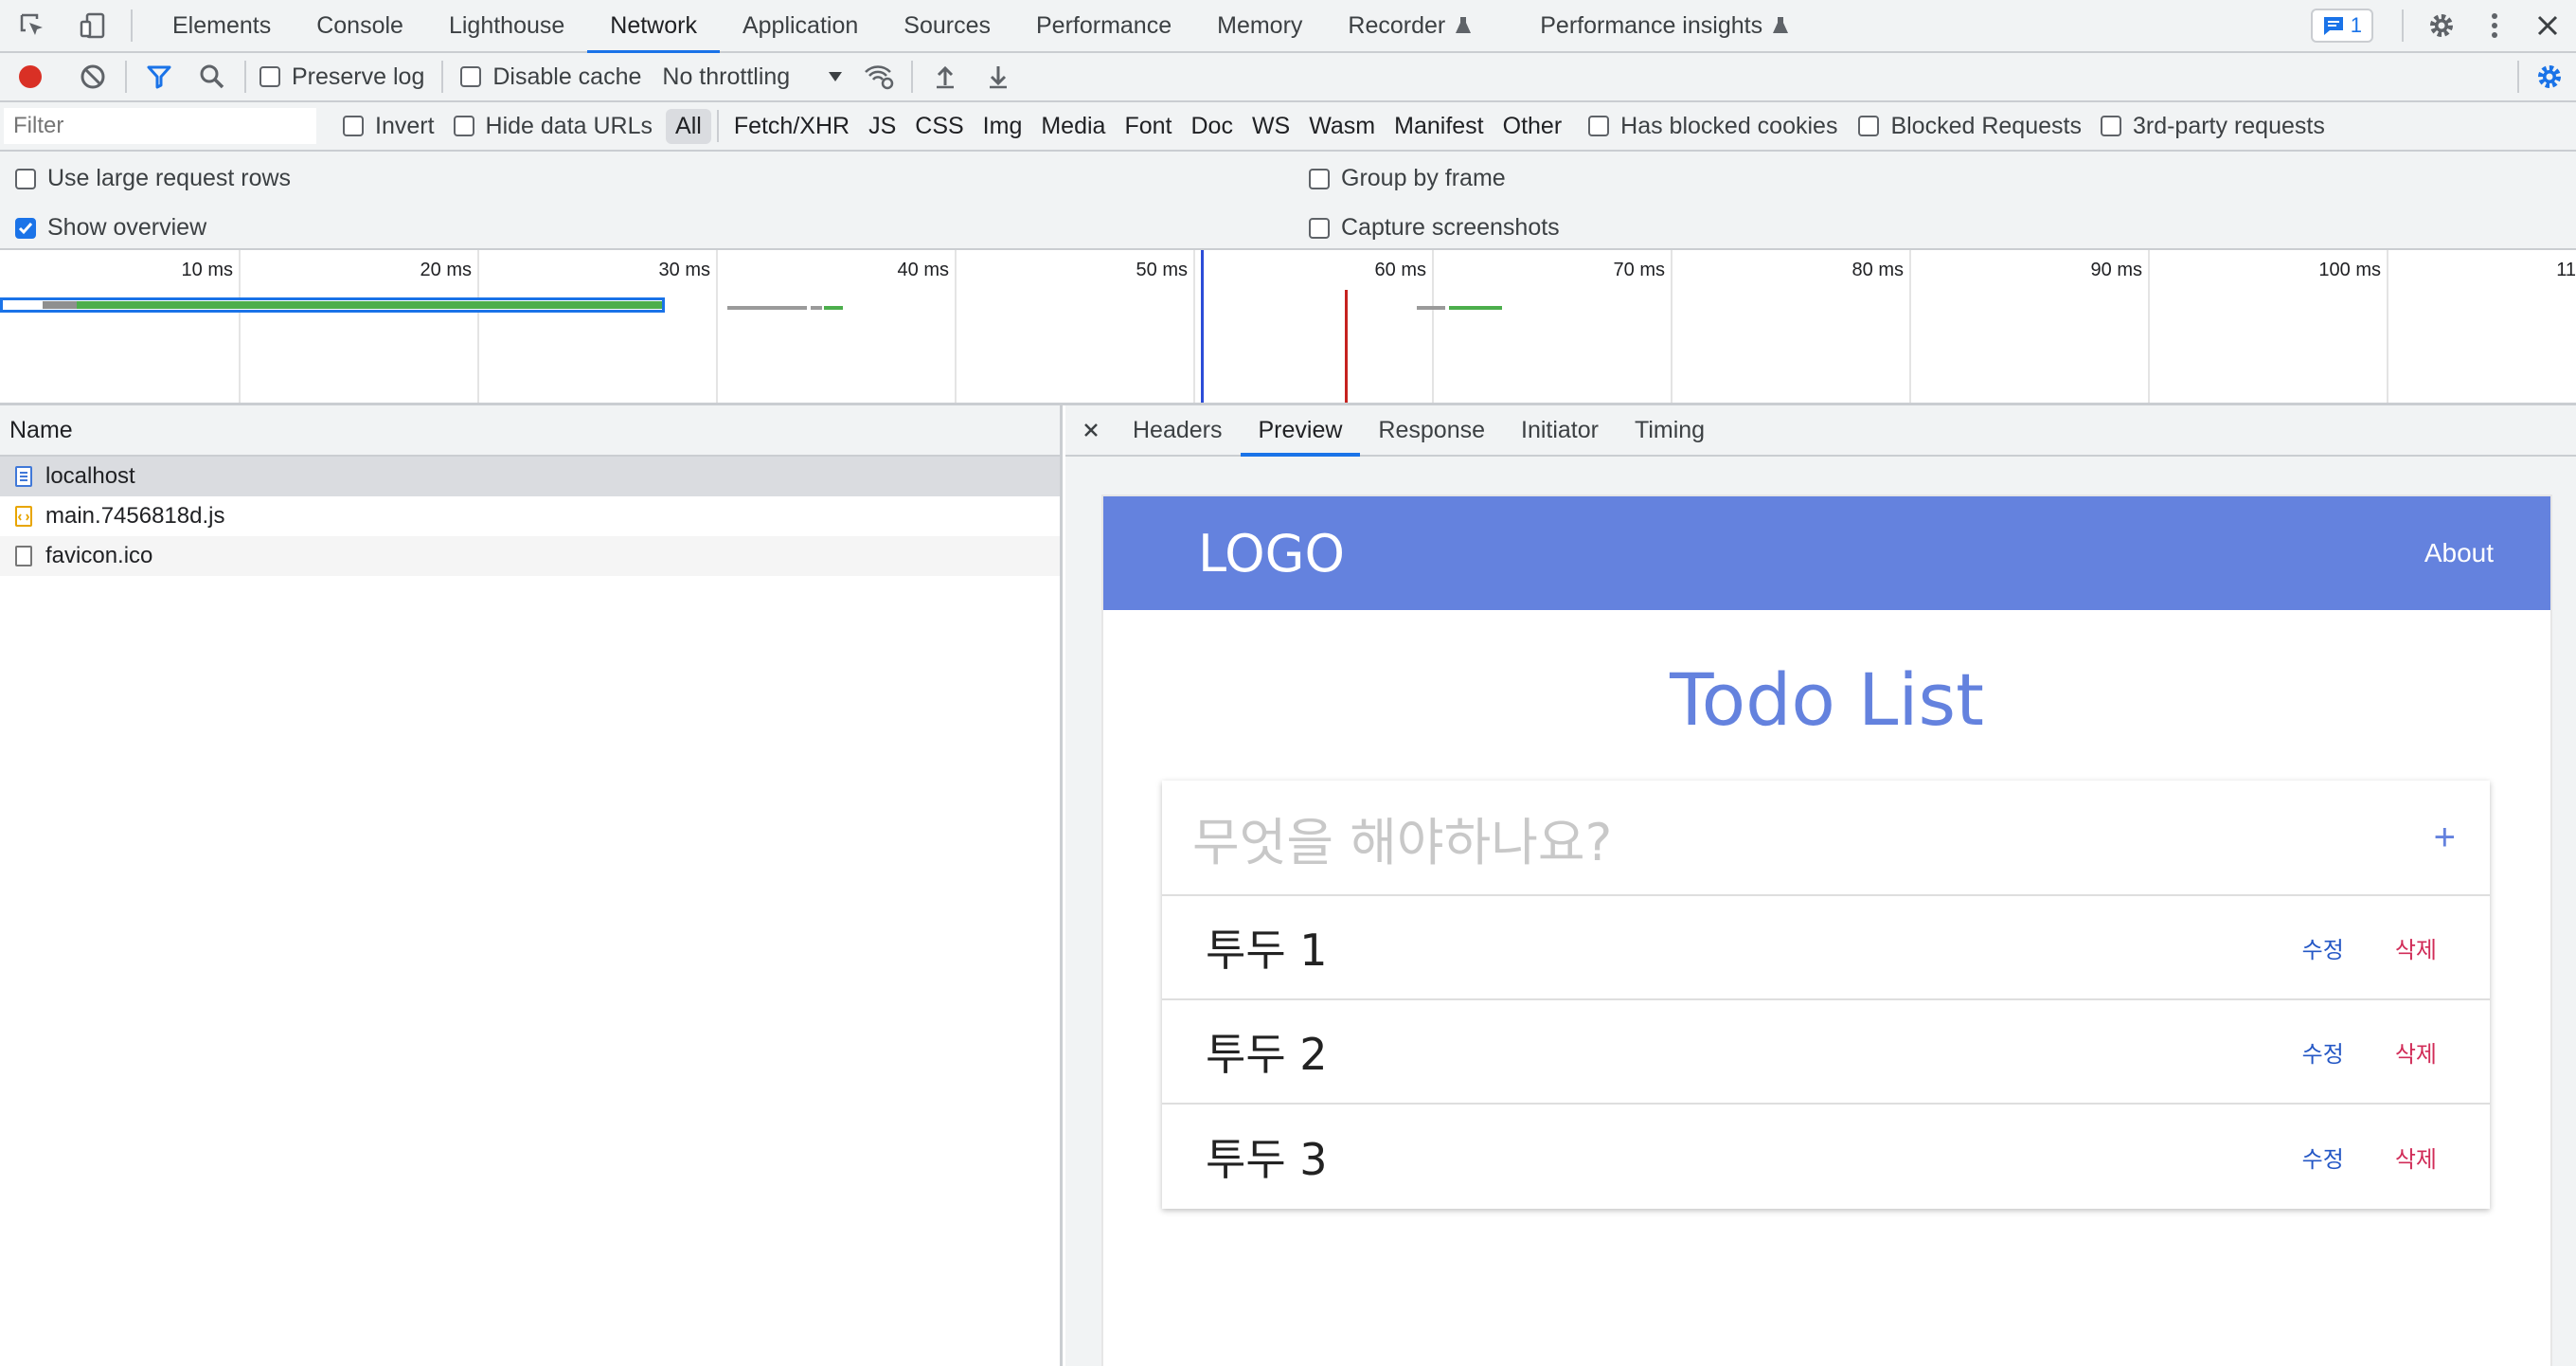 This screenshot has width=2576, height=1366. What do you see at coordinates (1162, 270) in the screenshot?
I see `timeline-tick-label: 50 ms` at bounding box center [1162, 270].